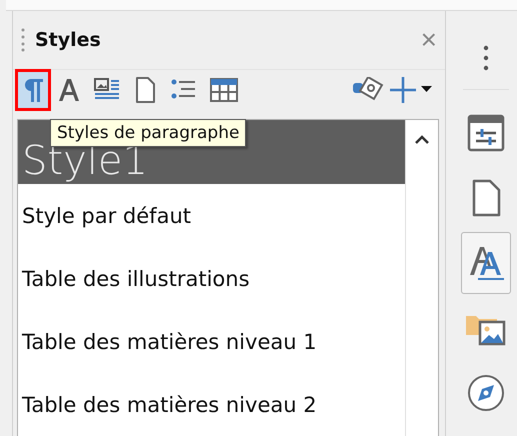 The height and width of the screenshot is (436, 517). I want to click on tooltip: Styles de paragraphe, so click(148, 133).